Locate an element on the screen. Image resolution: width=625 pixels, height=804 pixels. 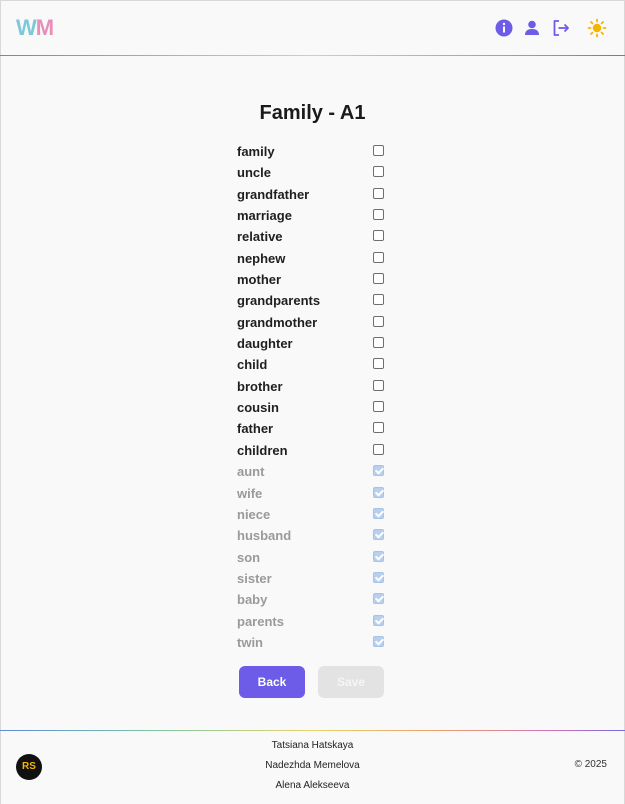
author-link: Alena Alekseeva is located at coordinates (312, 789).